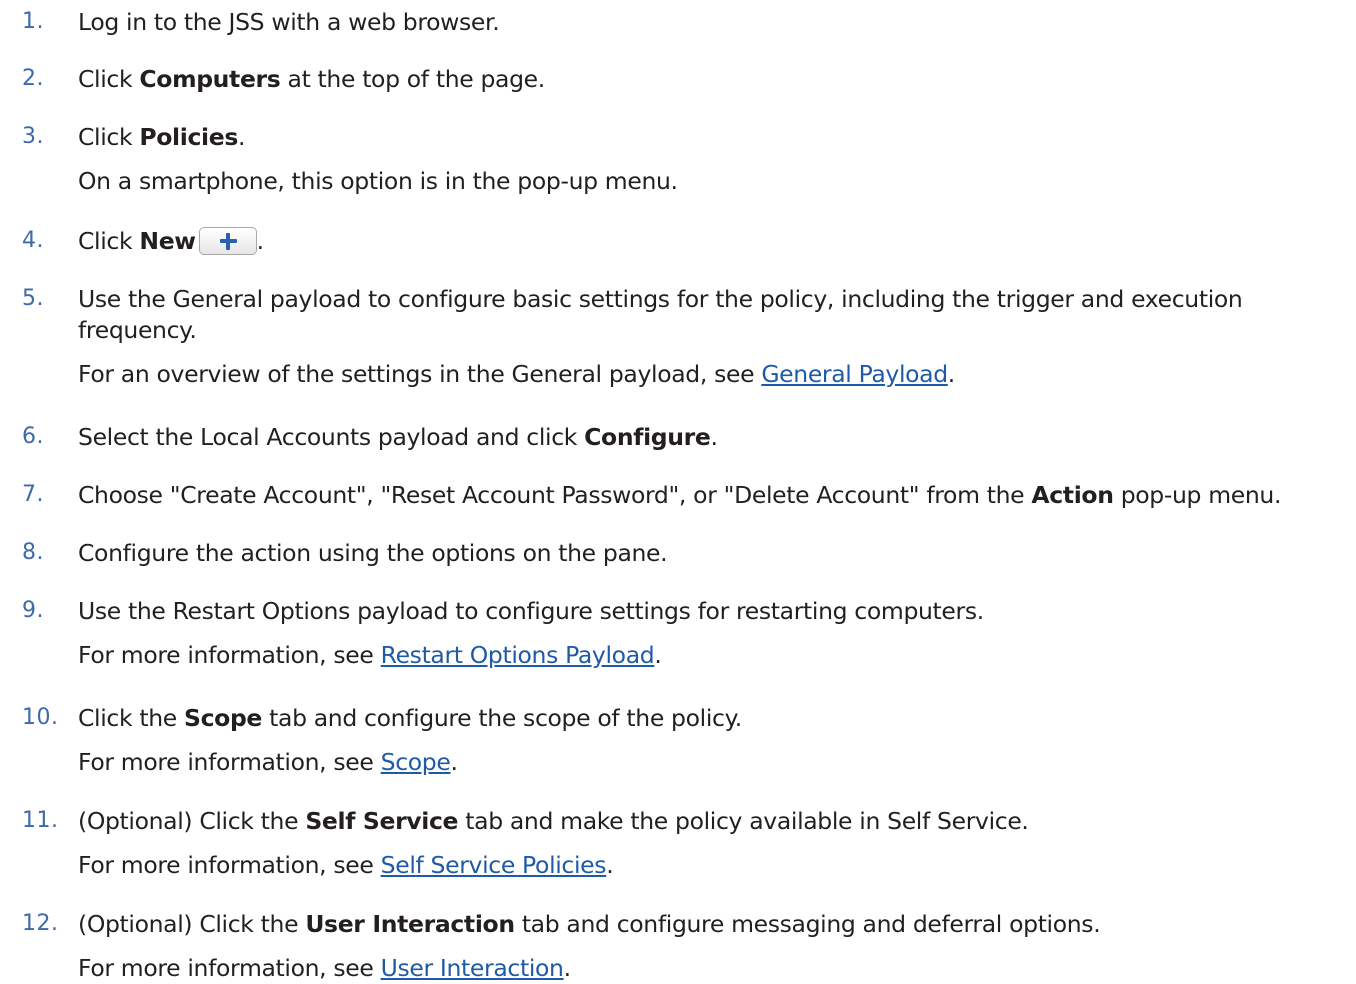 The height and width of the screenshot is (984, 1356). I want to click on link-user-interaction: User Interaction, so click(472, 968).